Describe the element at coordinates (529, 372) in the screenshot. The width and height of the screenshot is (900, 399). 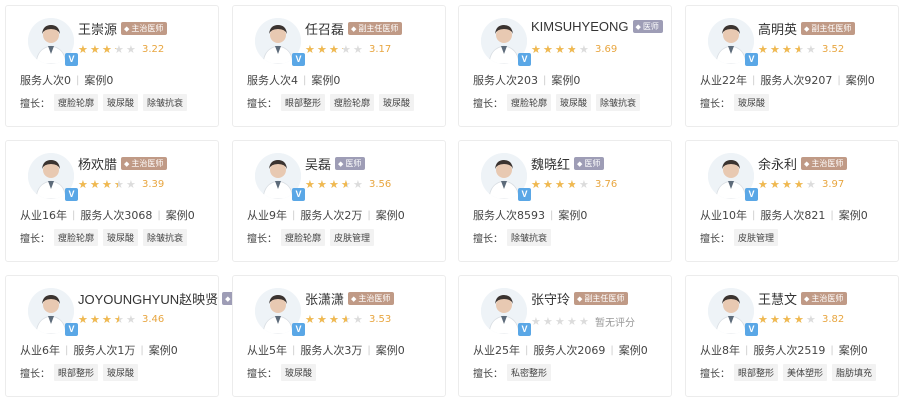
I see `skill-tag: 私密整形` at that location.